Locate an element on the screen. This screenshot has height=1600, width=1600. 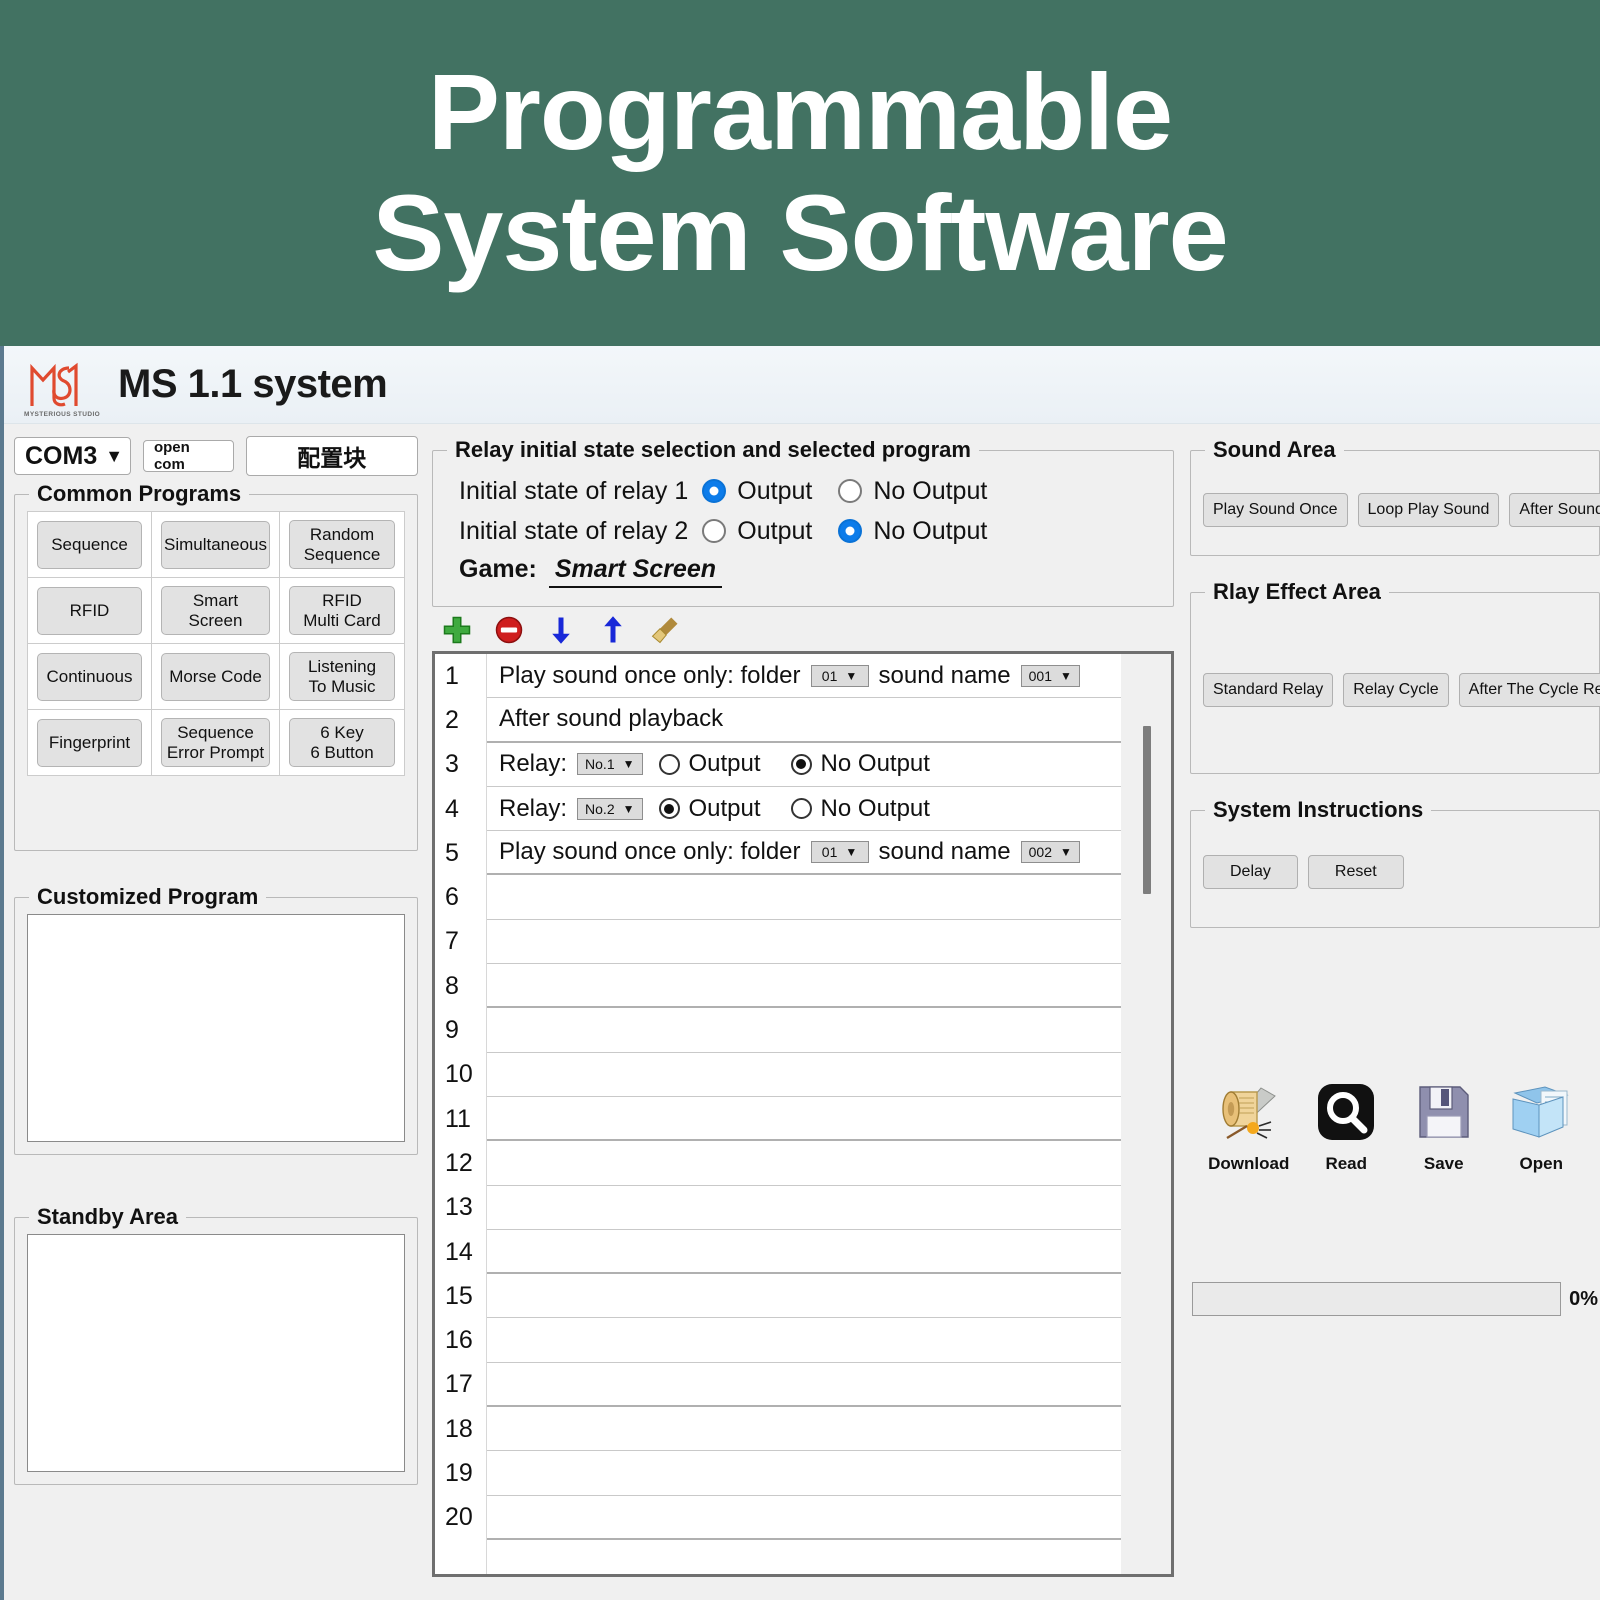
banner-title-line1: Programmable is located at coordinates (800, 112).